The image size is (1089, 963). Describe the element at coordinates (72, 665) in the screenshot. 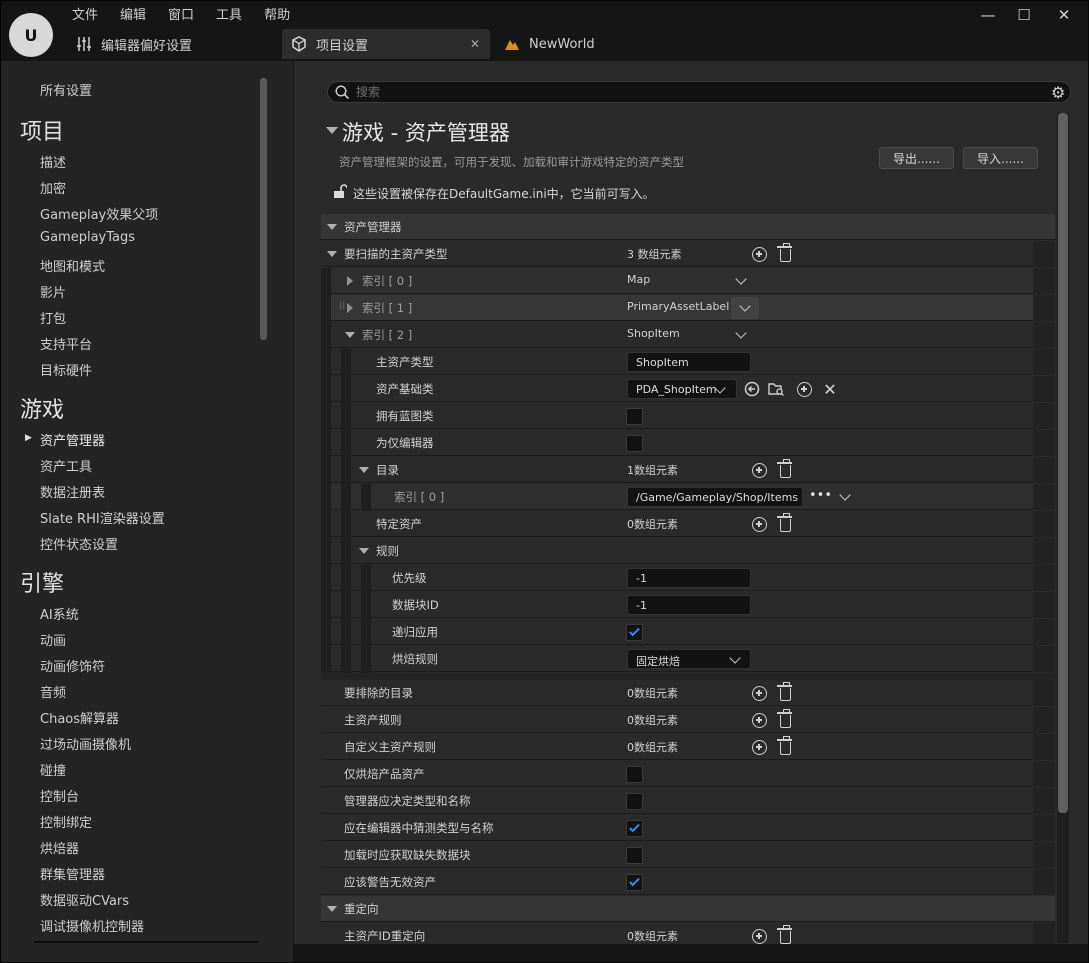

I see `sidebar-item-animation-modifiers: 动画修饰符` at that location.